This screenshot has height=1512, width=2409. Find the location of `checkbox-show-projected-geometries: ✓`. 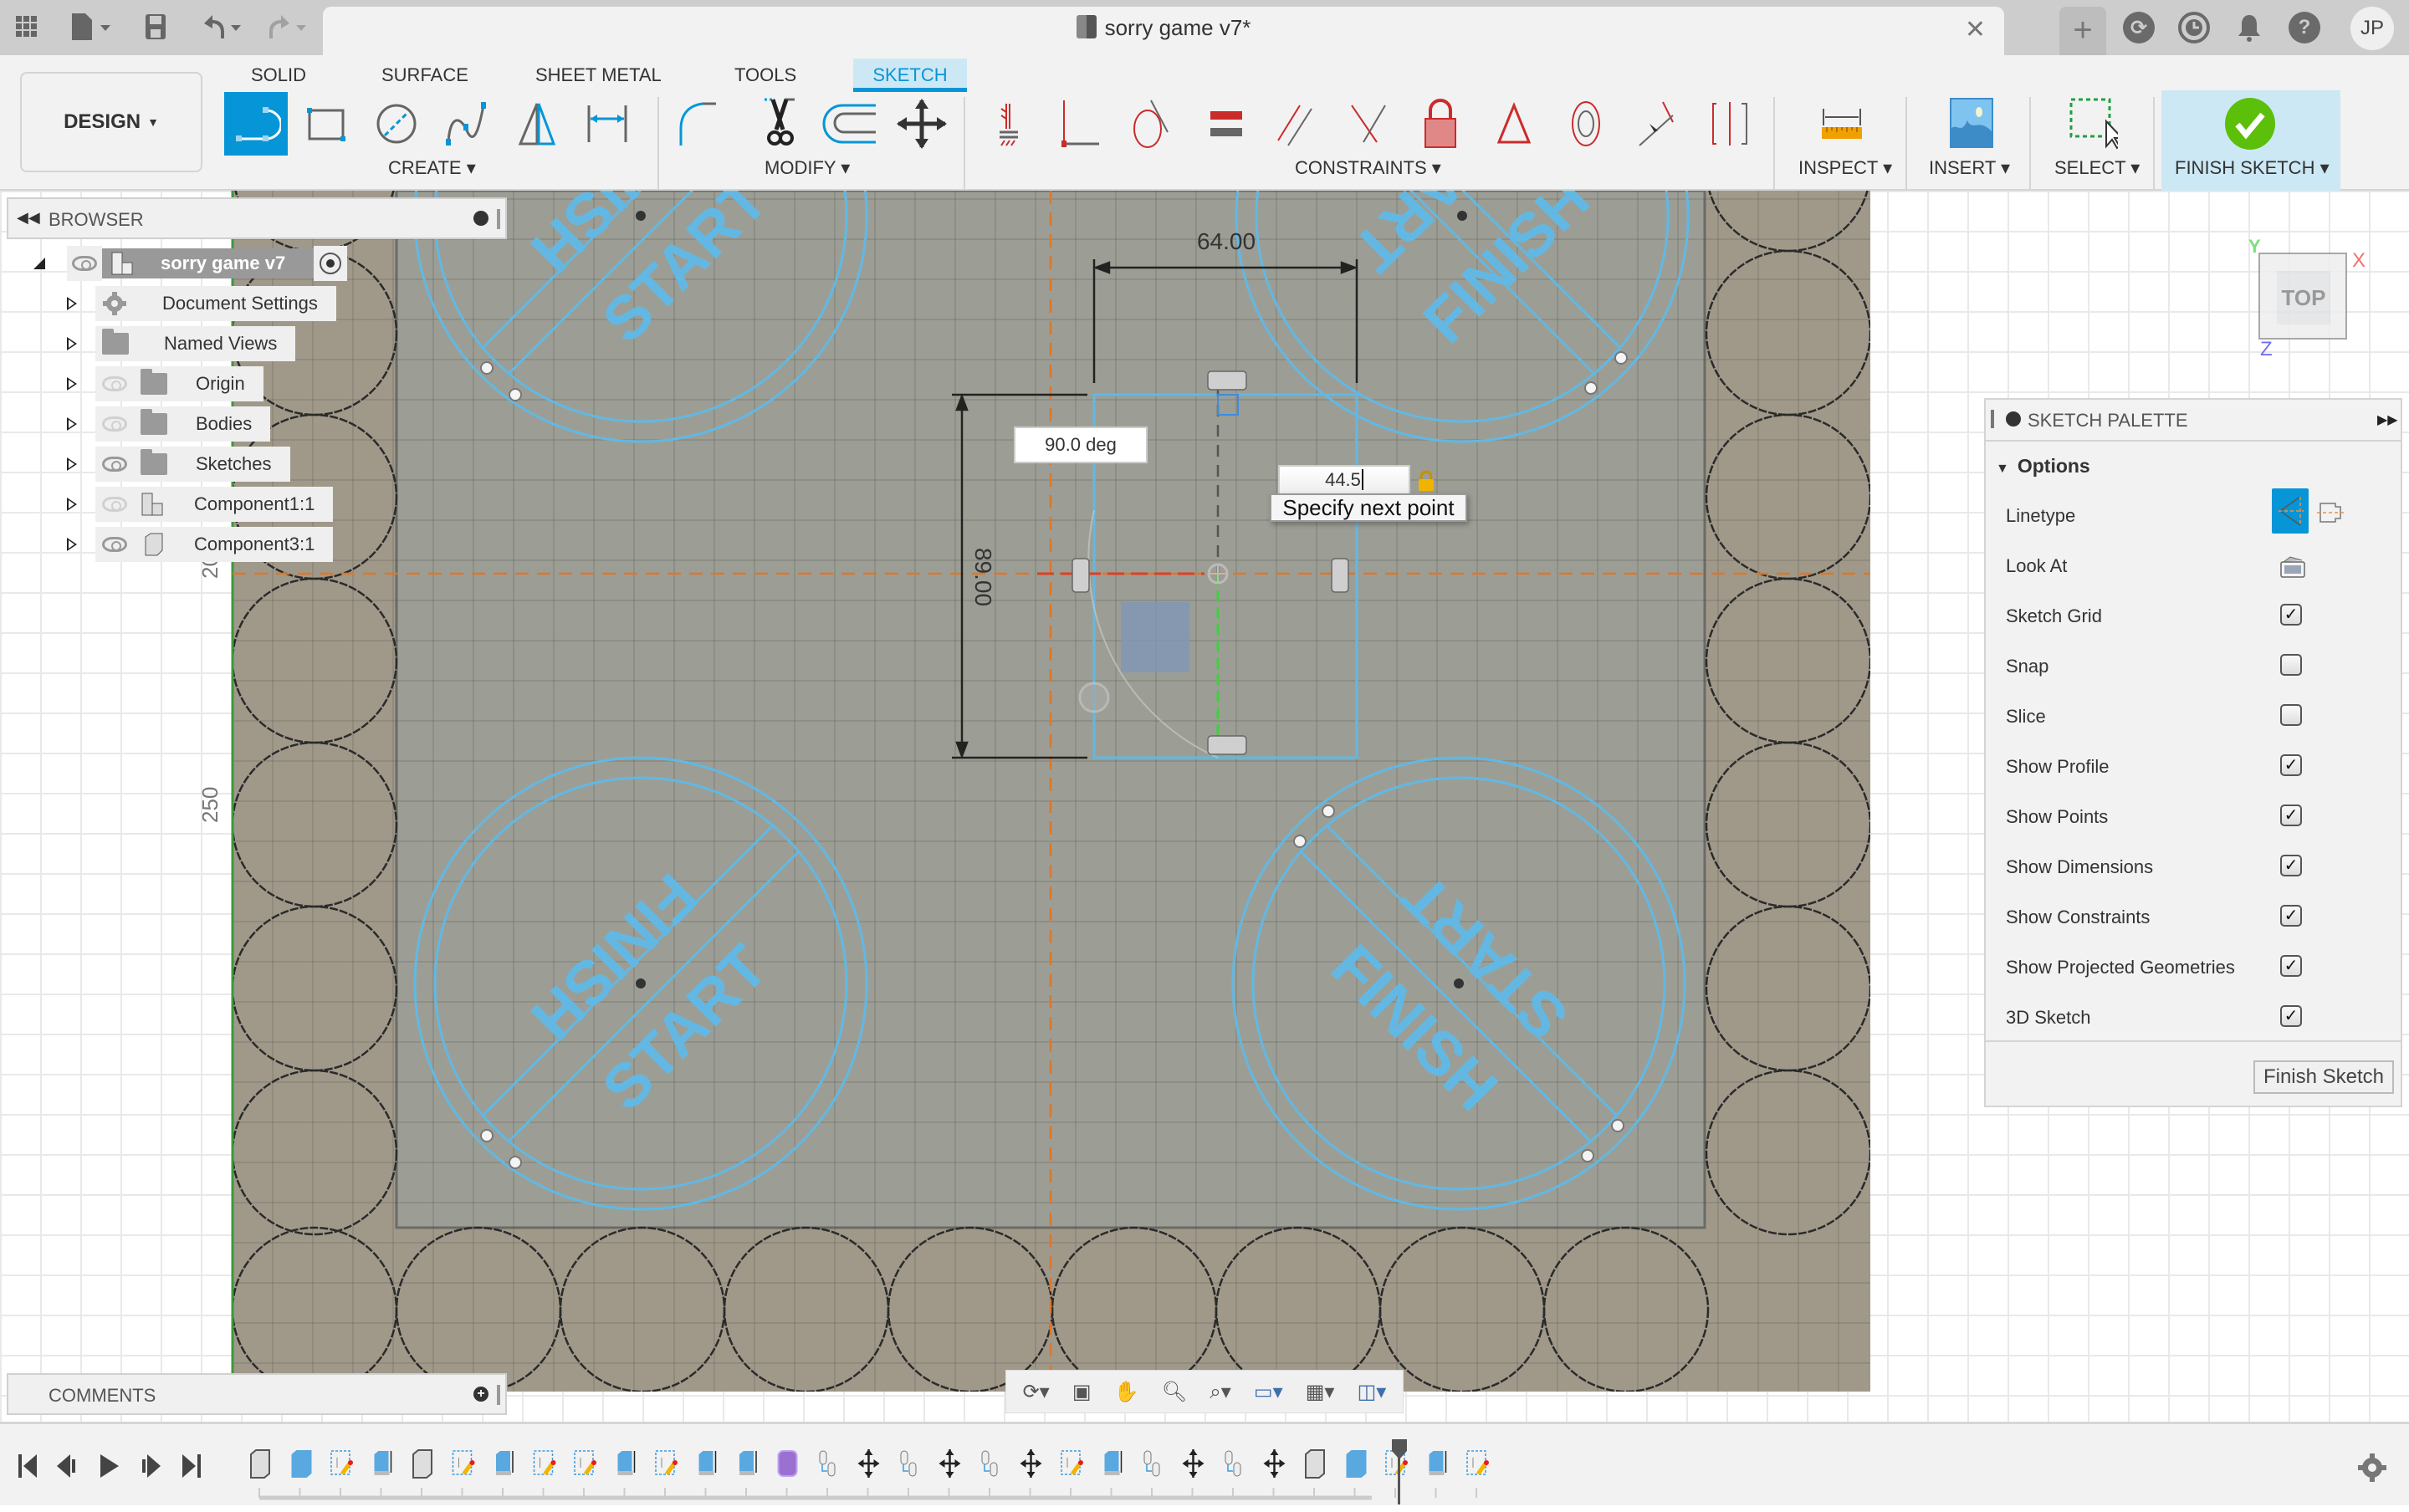

checkbox-show-projected-geometries: ✓ is located at coordinates (2291, 966).